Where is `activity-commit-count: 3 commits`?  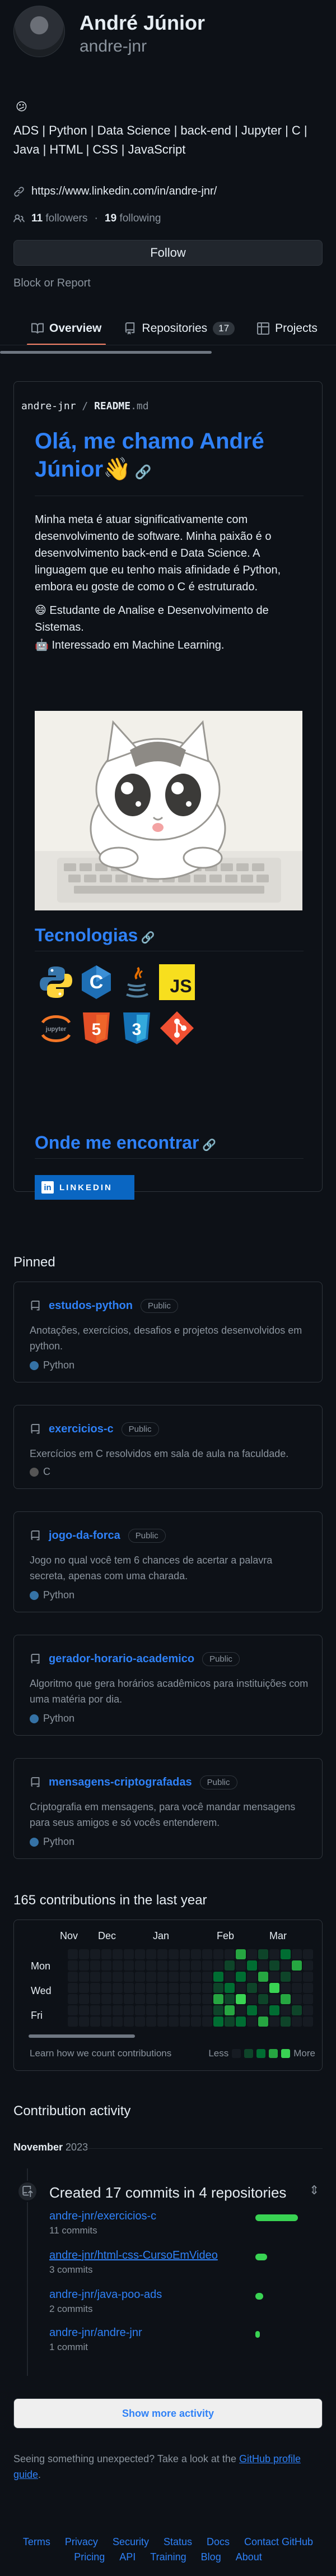 activity-commit-count: 3 commits is located at coordinates (184, 2270).